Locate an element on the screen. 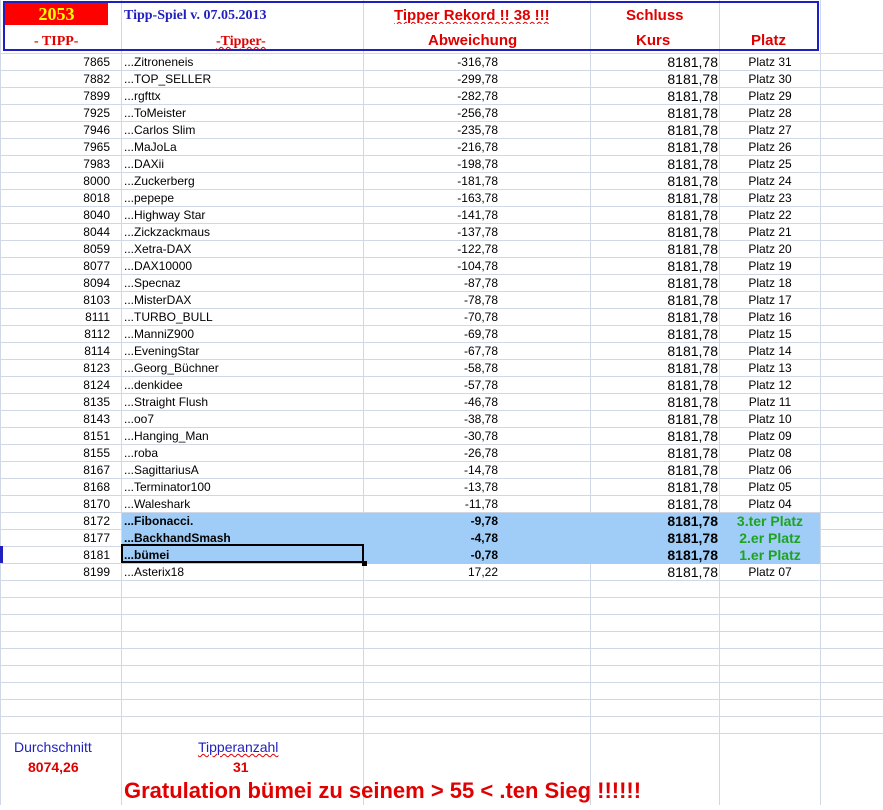 This screenshot has width=883, height=810. tipper-cell: ...Zickzackmaus is located at coordinates (243, 232).